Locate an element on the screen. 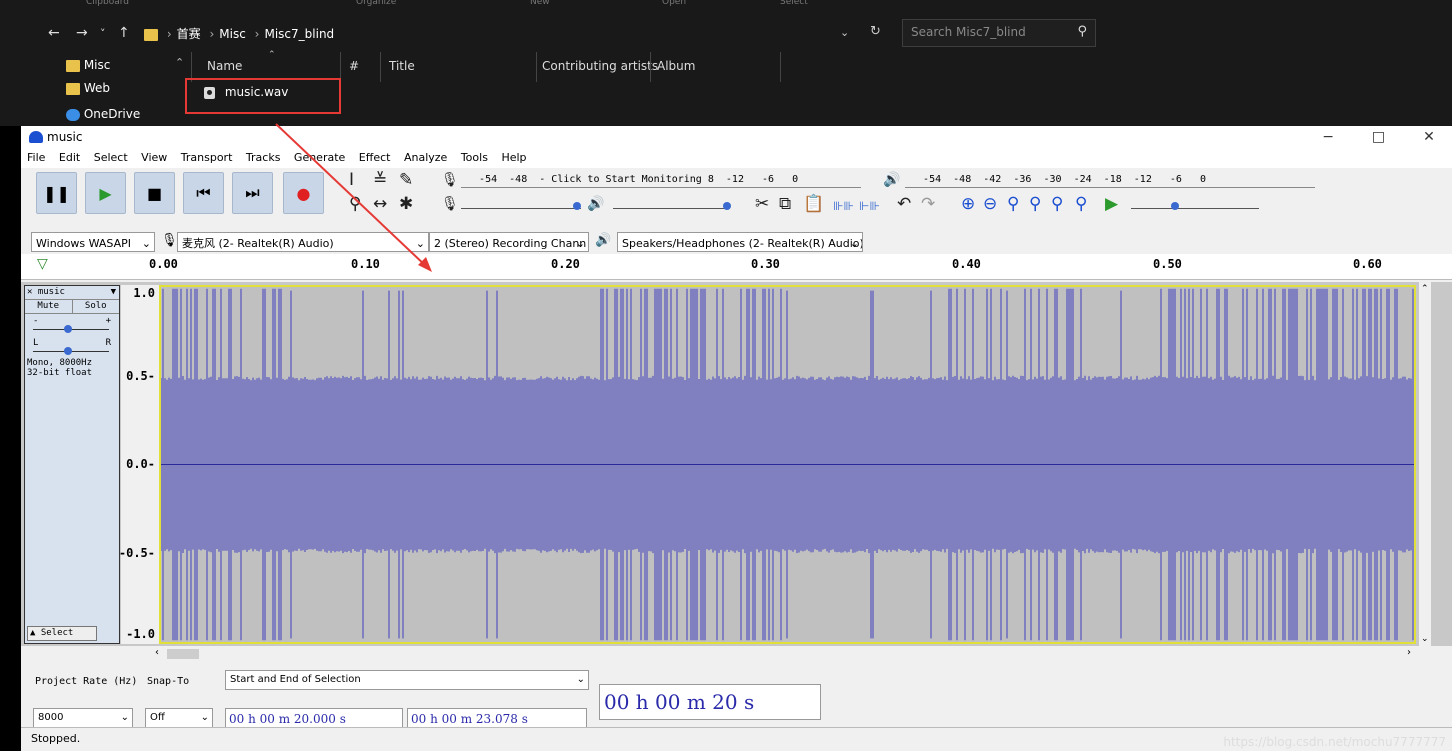  menu-analyze: Analyze is located at coordinates (425, 157).